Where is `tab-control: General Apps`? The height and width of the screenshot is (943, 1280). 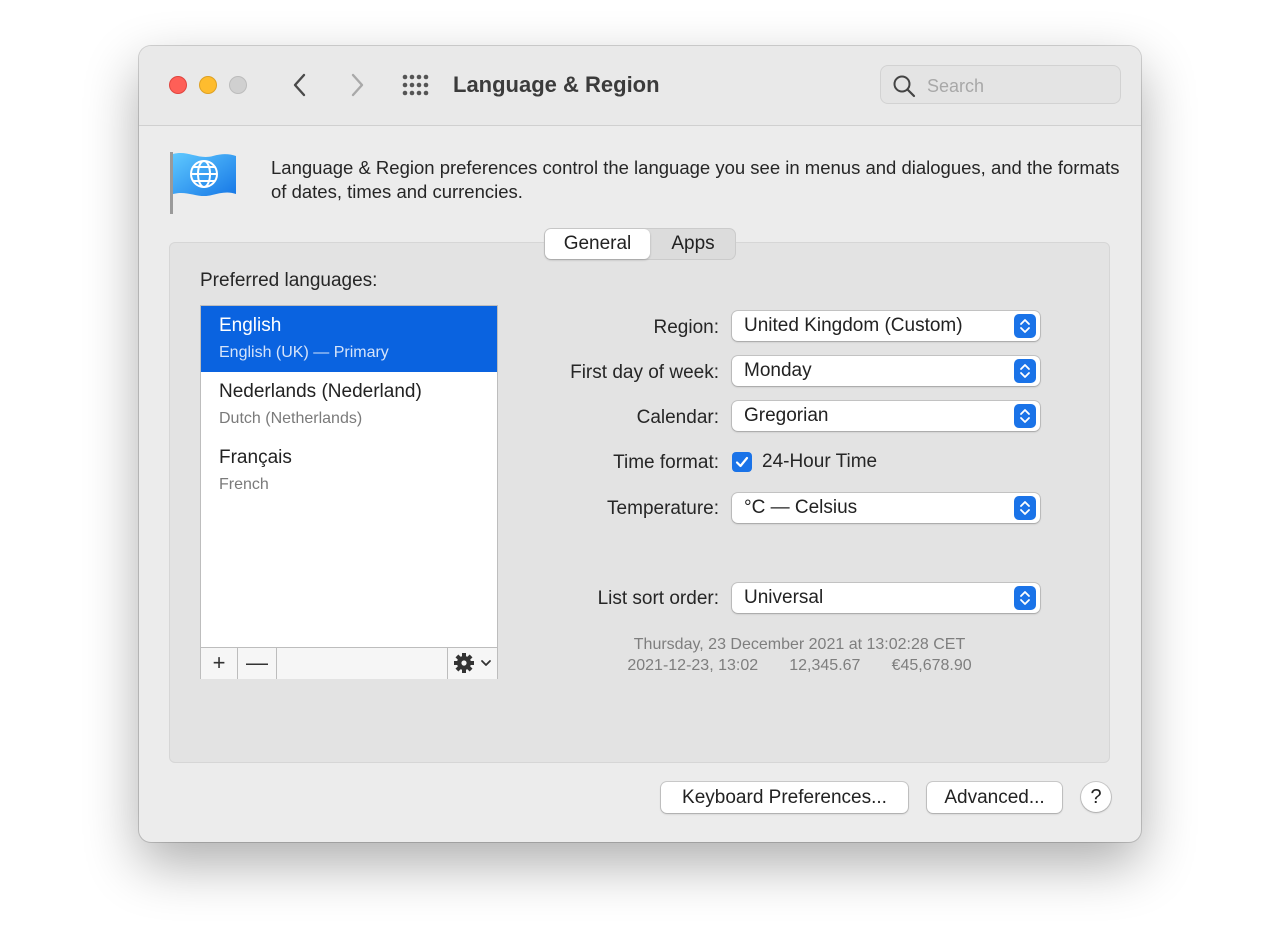 tab-control: General Apps is located at coordinates (640, 244).